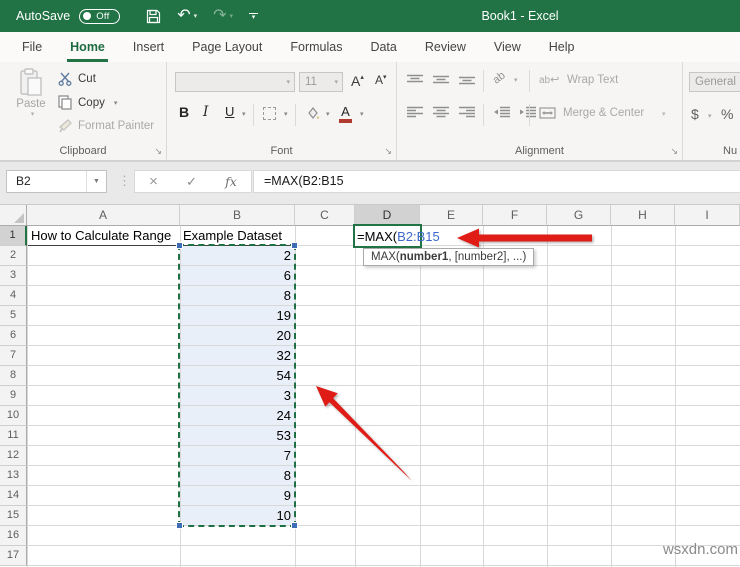  I want to click on font-color-button: A, so click(345, 116).